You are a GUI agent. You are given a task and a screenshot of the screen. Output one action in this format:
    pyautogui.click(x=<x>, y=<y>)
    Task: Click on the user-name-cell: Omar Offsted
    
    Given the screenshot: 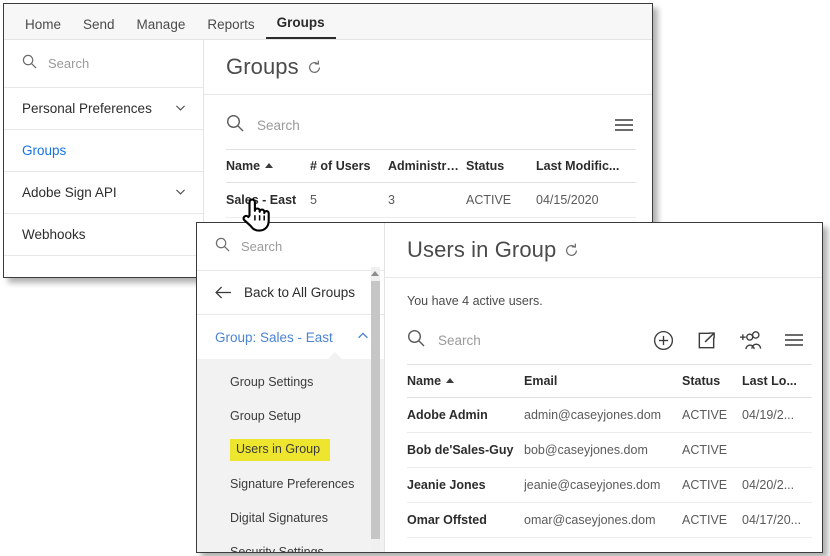 What is the action you would take?
    pyautogui.click(x=465, y=520)
    